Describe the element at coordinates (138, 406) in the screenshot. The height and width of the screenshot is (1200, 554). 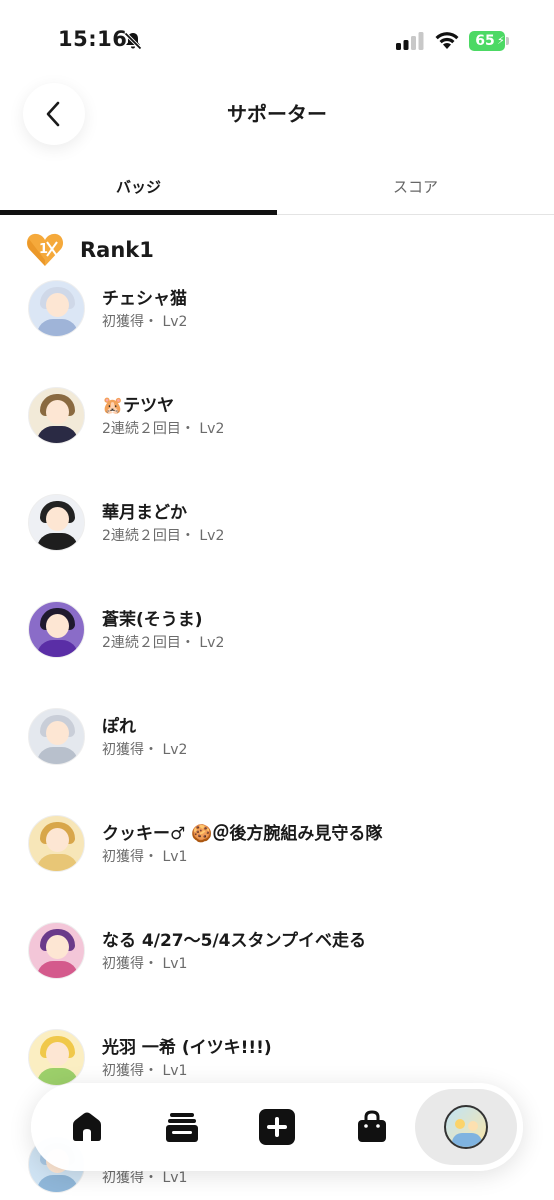
I see `supporter-name: 🐹テツヤ` at that location.